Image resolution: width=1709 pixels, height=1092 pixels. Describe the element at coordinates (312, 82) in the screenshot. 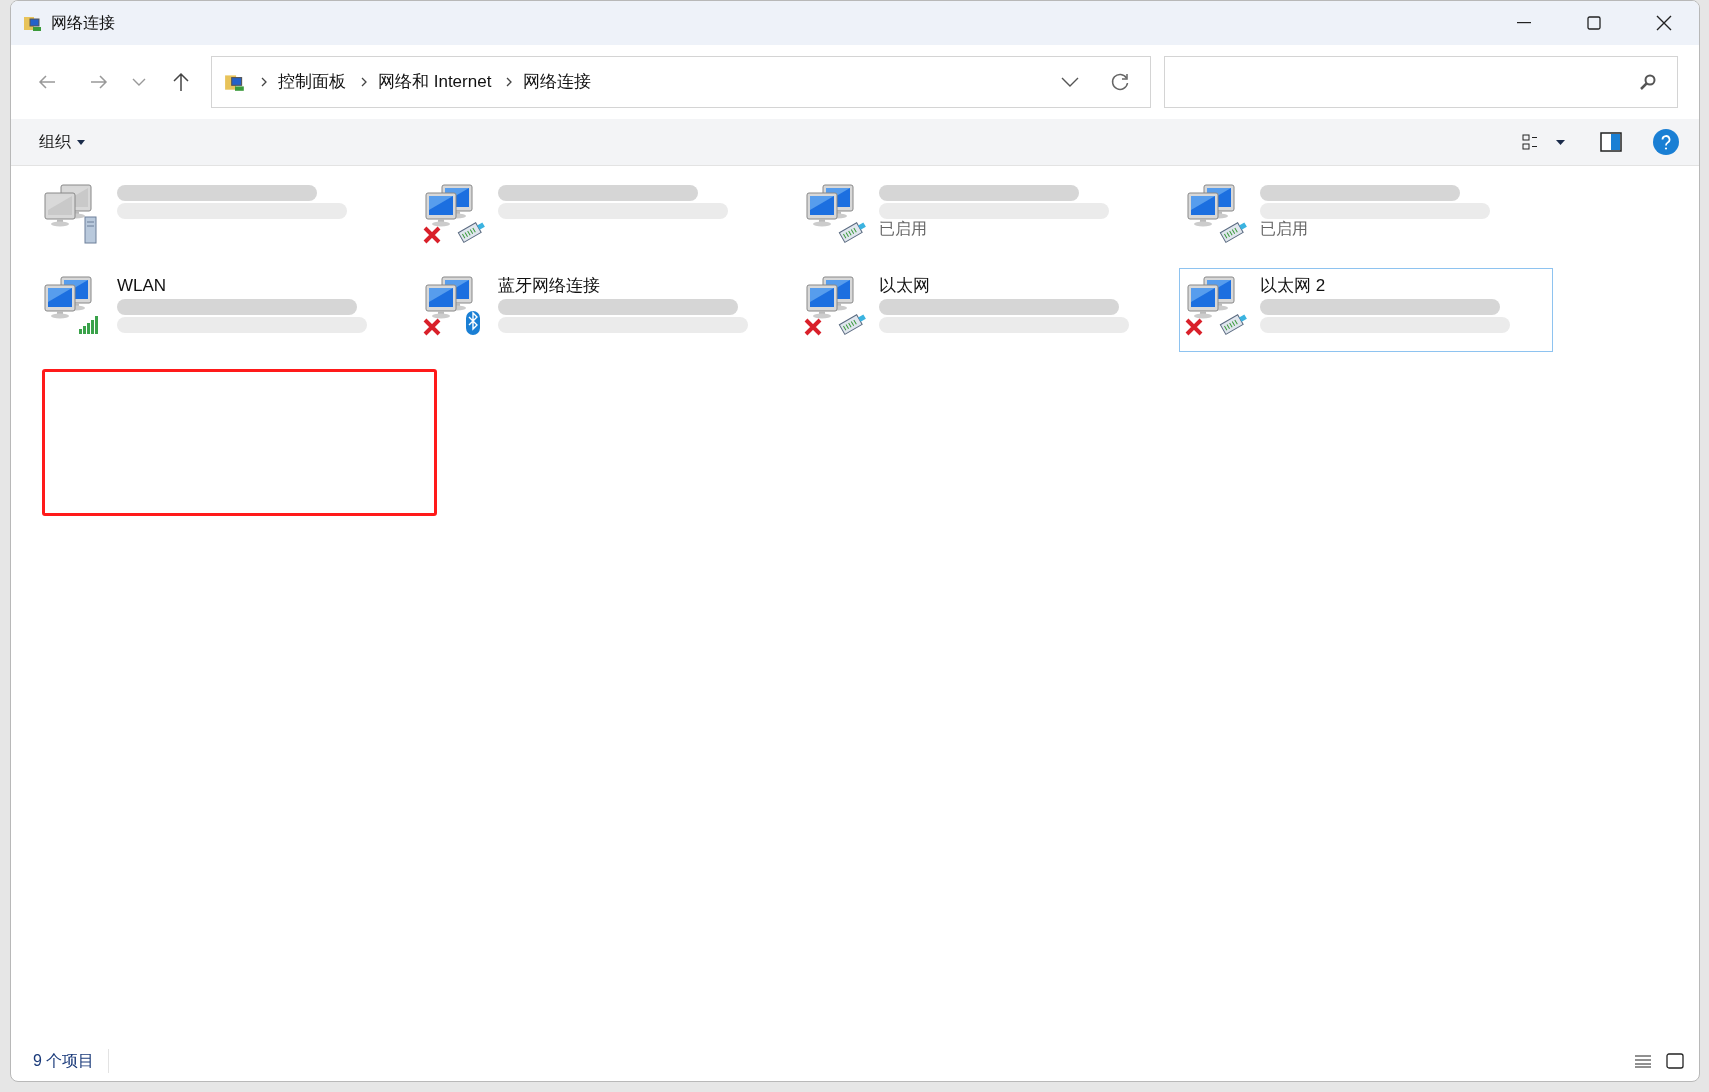

I see `breadcrumb-item: 控制面板` at that location.